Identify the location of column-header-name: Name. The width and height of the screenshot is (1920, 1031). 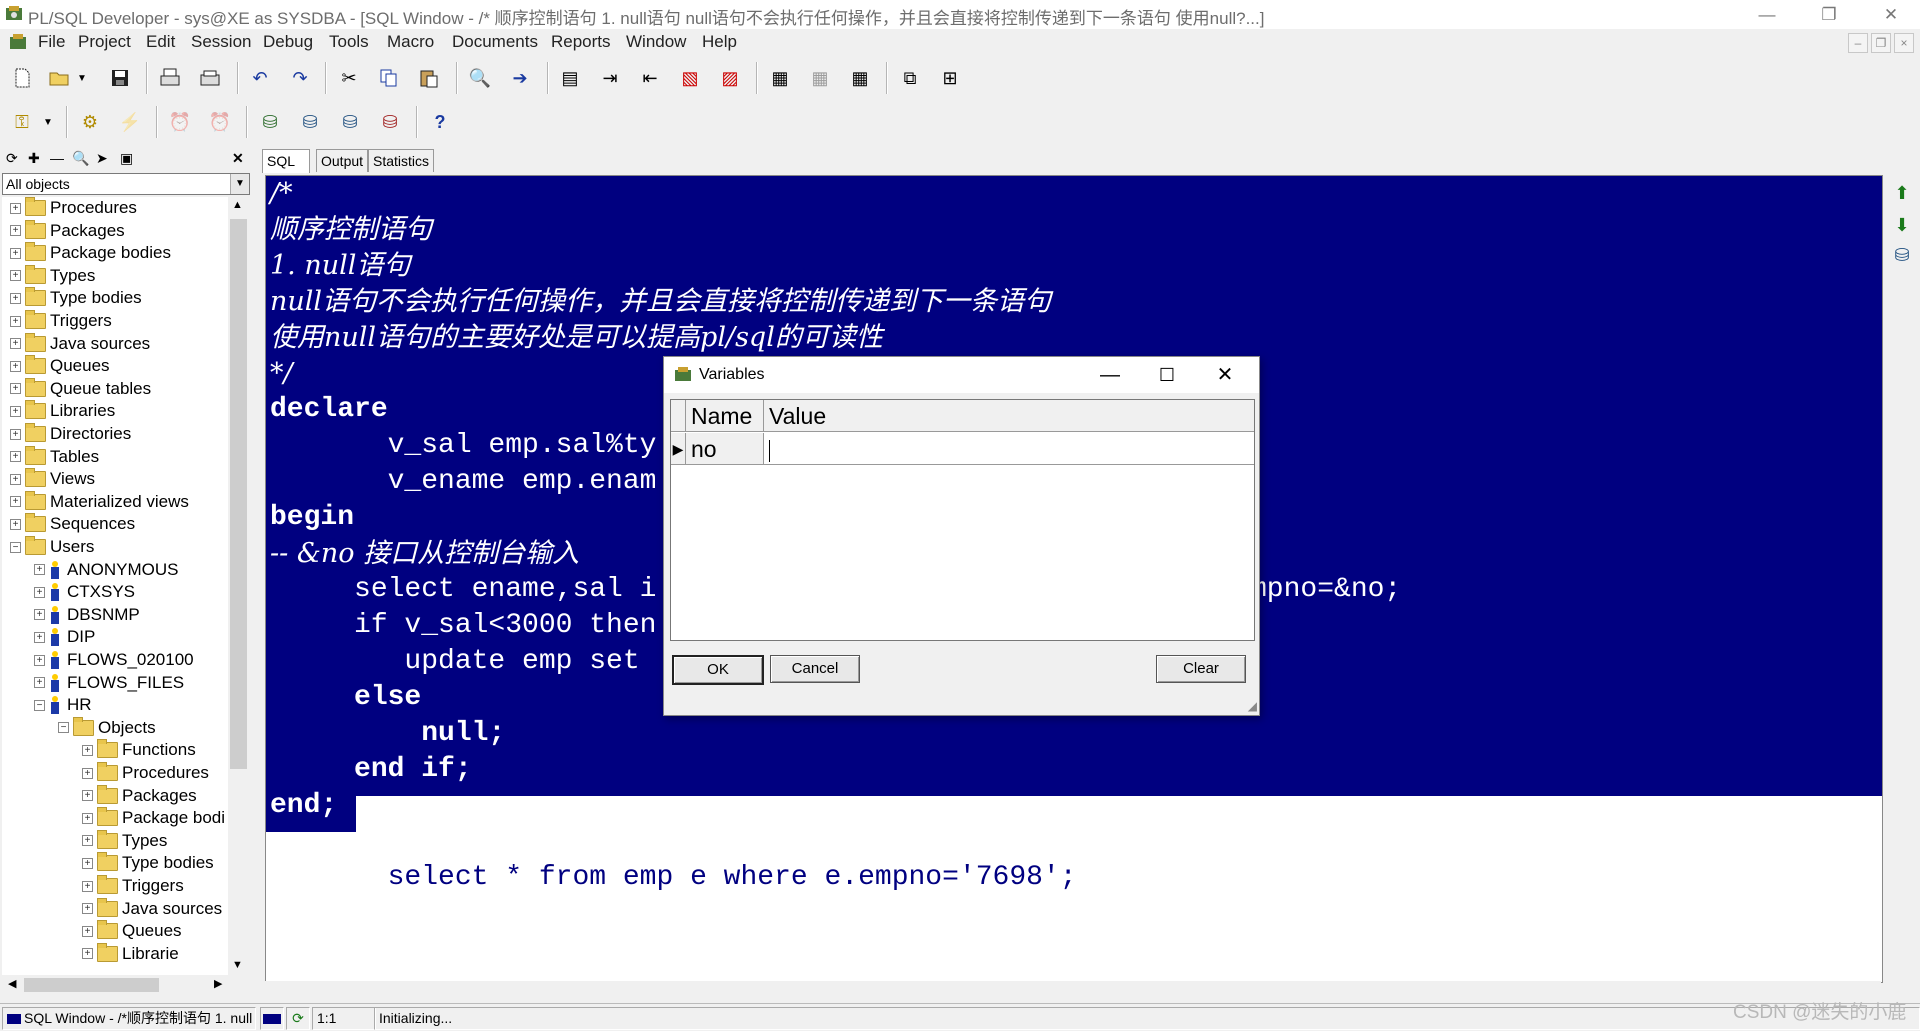
(725, 416).